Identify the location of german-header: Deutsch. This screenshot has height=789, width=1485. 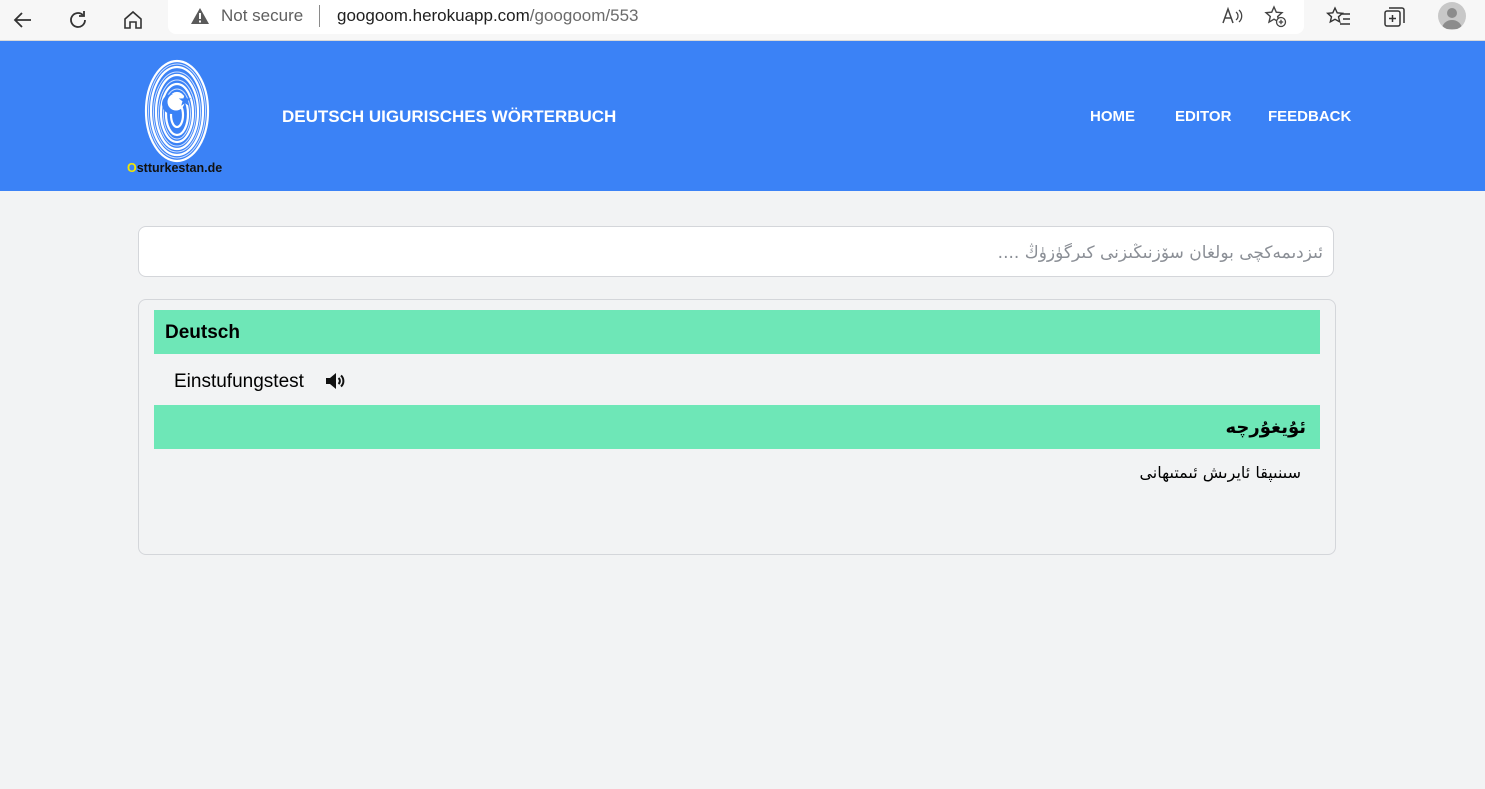
(202, 332).